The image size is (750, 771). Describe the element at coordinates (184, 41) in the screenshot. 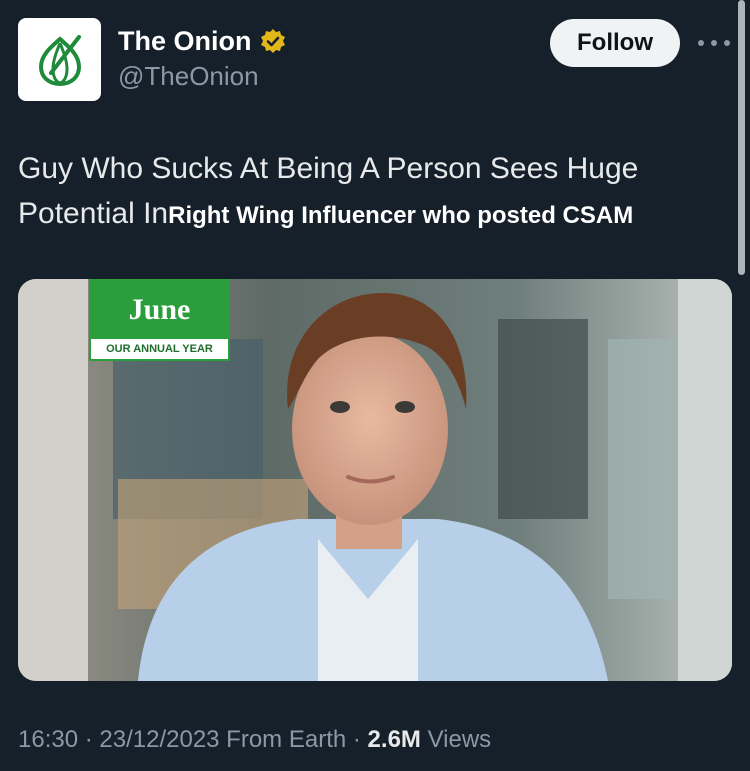

I see `display-name: The Onion` at that location.